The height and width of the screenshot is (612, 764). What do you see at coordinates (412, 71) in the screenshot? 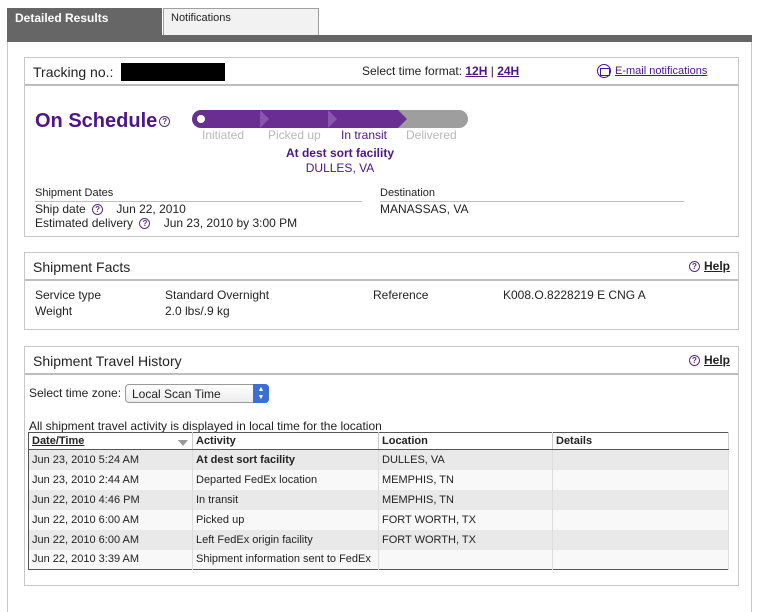
I see `time-format-label: Select time format:` at bounding box center [412, 71].